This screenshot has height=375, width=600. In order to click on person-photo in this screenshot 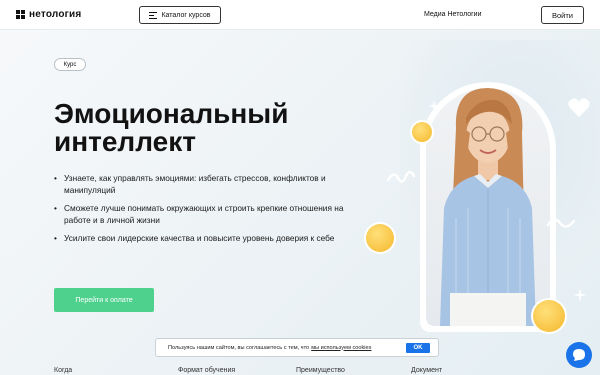, I will do `click(488, 207)`.